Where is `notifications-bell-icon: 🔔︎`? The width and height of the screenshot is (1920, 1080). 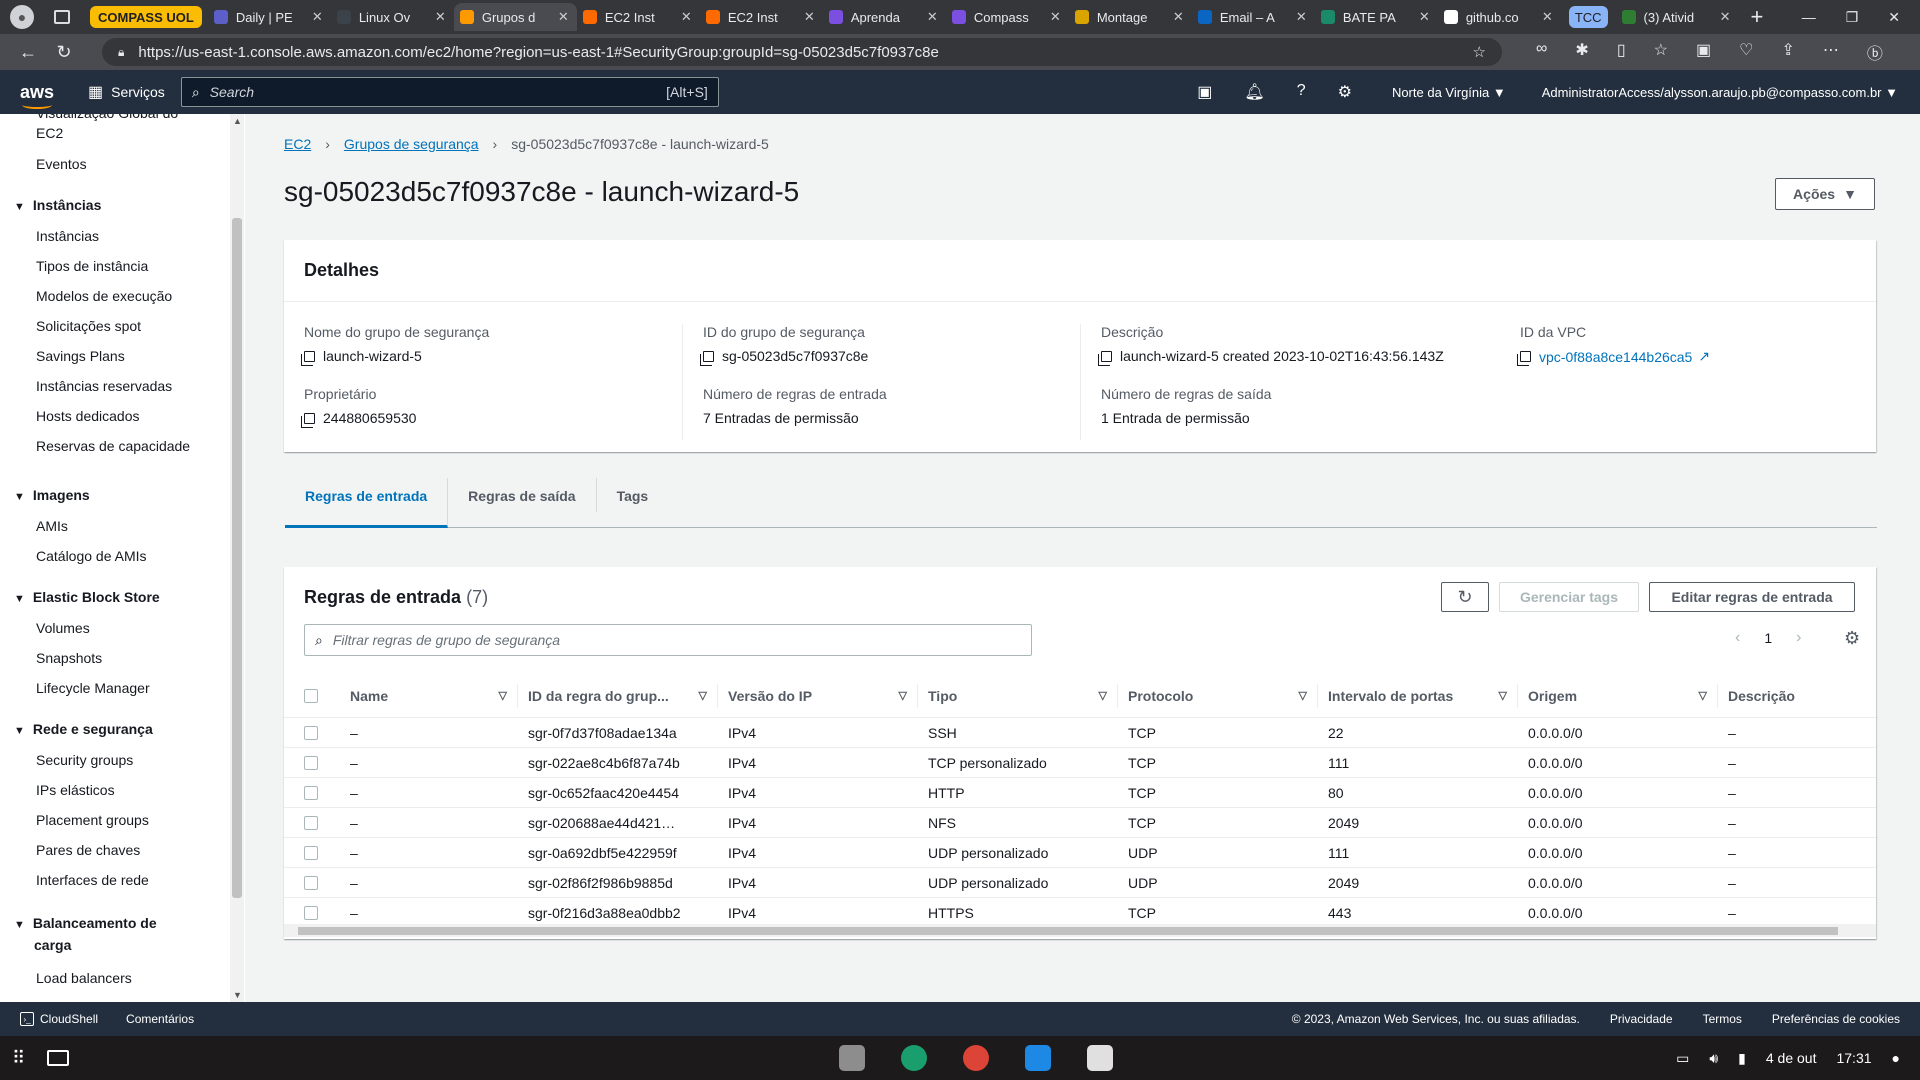
notifications-bell-icon: 🔔︎ is located at coordinates (1254, 92).